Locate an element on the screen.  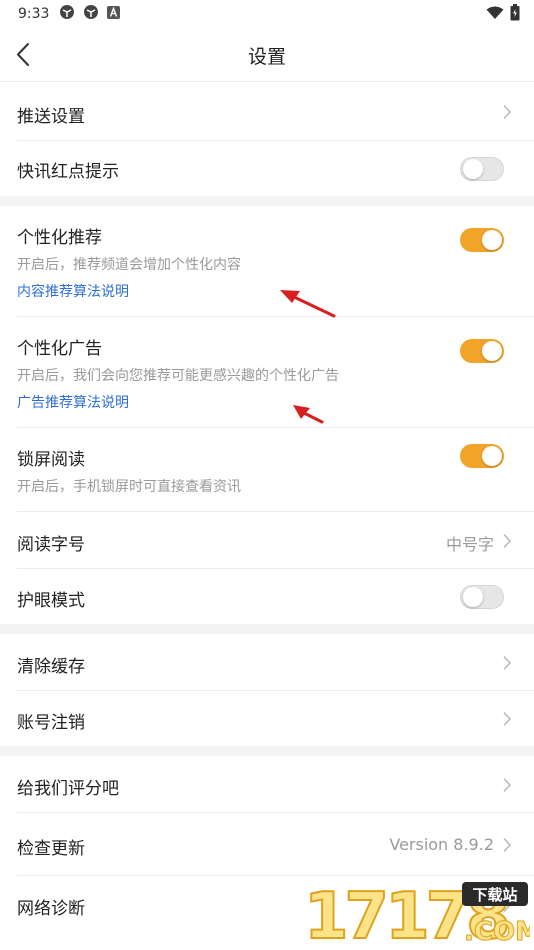
watermark-suffix: .COM is located at coordinates (497, 931).